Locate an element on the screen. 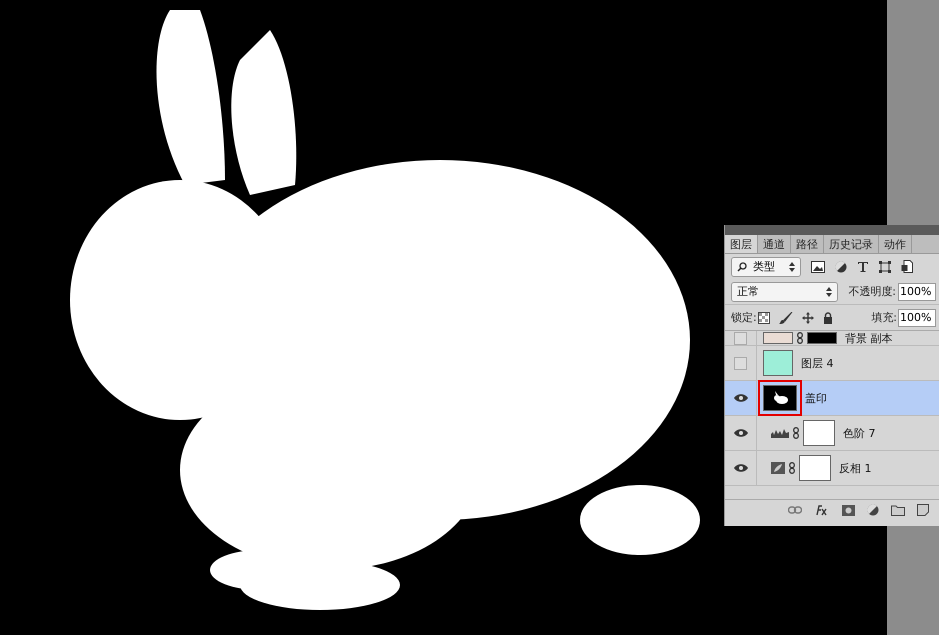 The height and width of the screenshot is (635, 939). fill-label: 填充: is located at coordinates (884, 317).